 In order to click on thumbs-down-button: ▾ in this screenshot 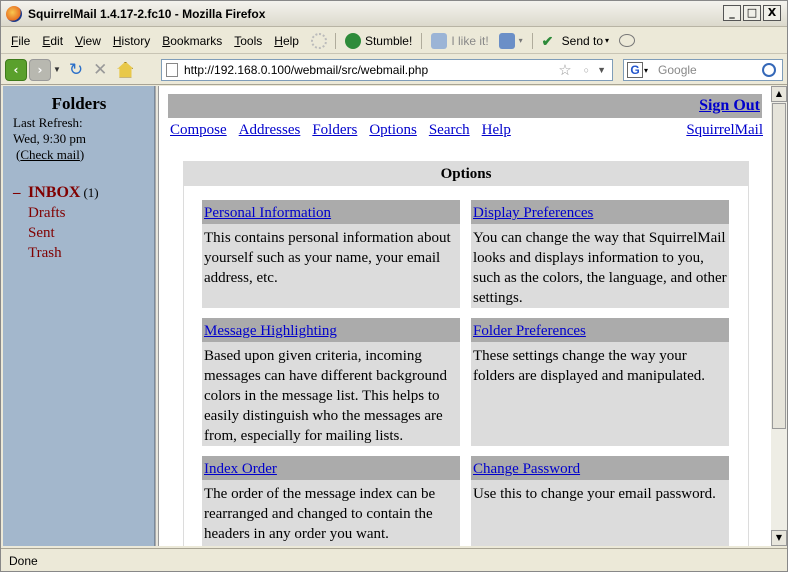, I will do `click(511, 40)`.